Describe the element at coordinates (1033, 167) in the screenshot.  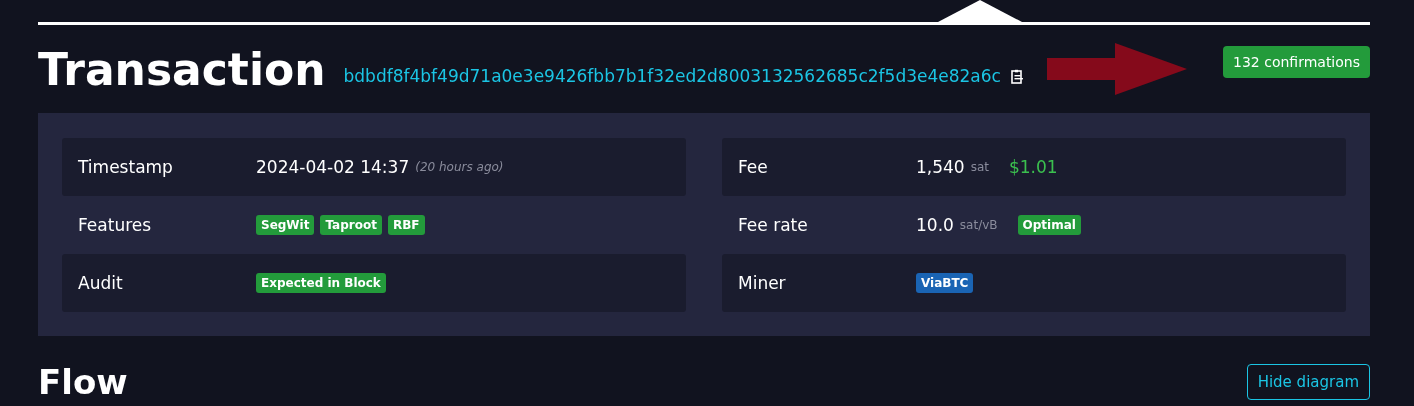
I see `fiat-amount: $1.01` at that location.